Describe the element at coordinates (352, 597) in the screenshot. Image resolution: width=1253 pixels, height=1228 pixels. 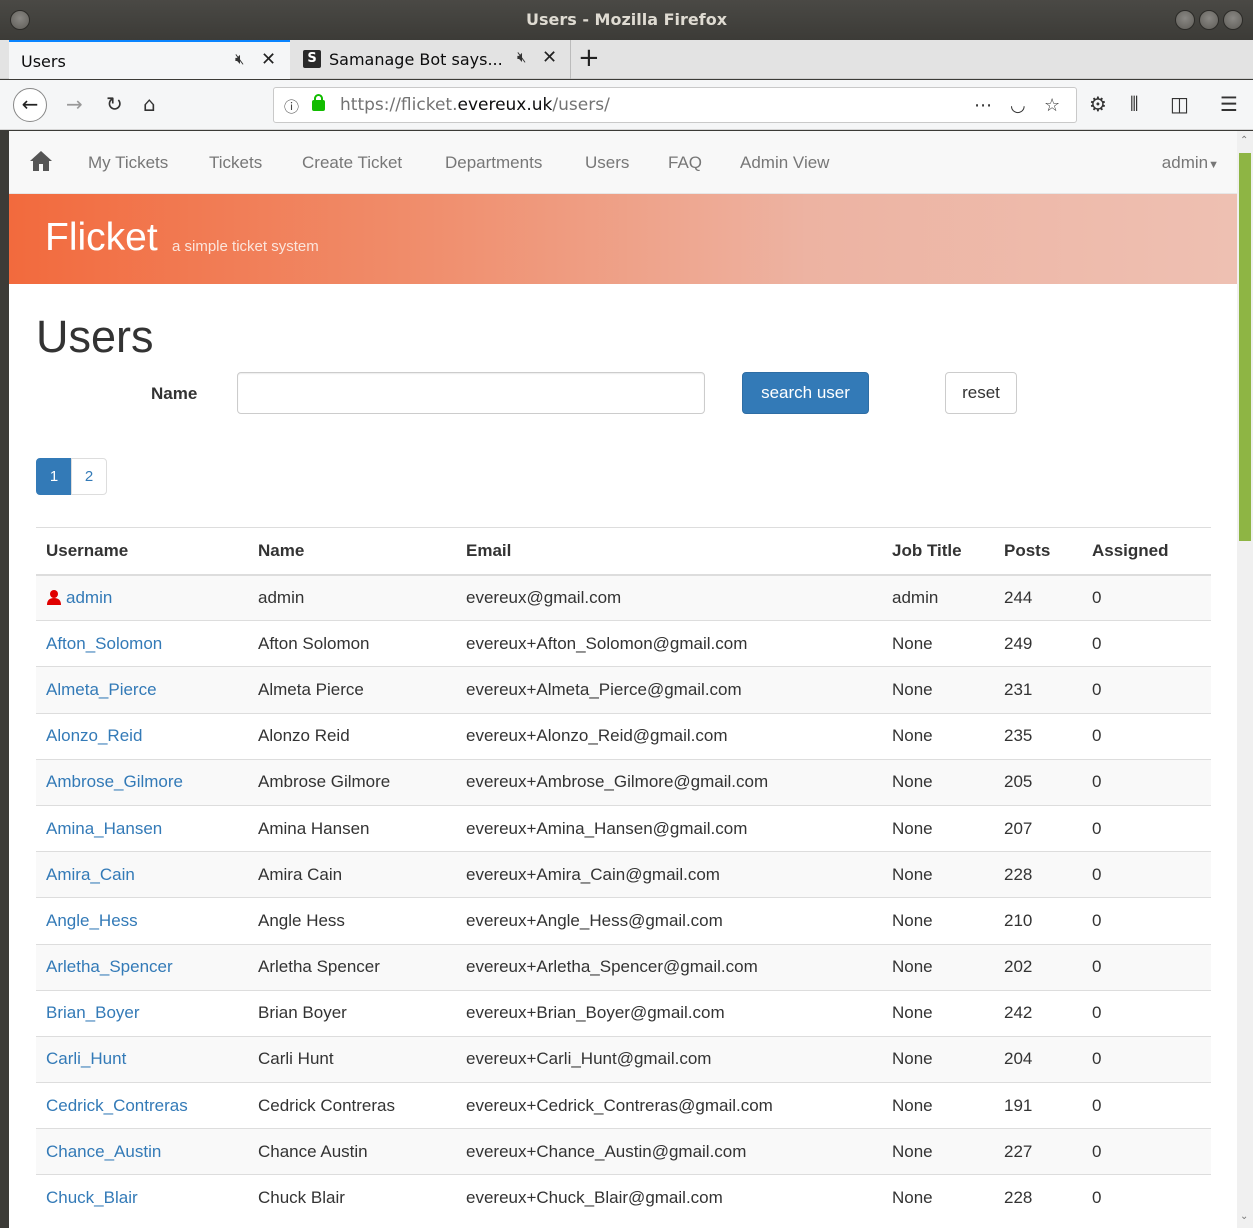
I see `cell-name: admin` at that location.